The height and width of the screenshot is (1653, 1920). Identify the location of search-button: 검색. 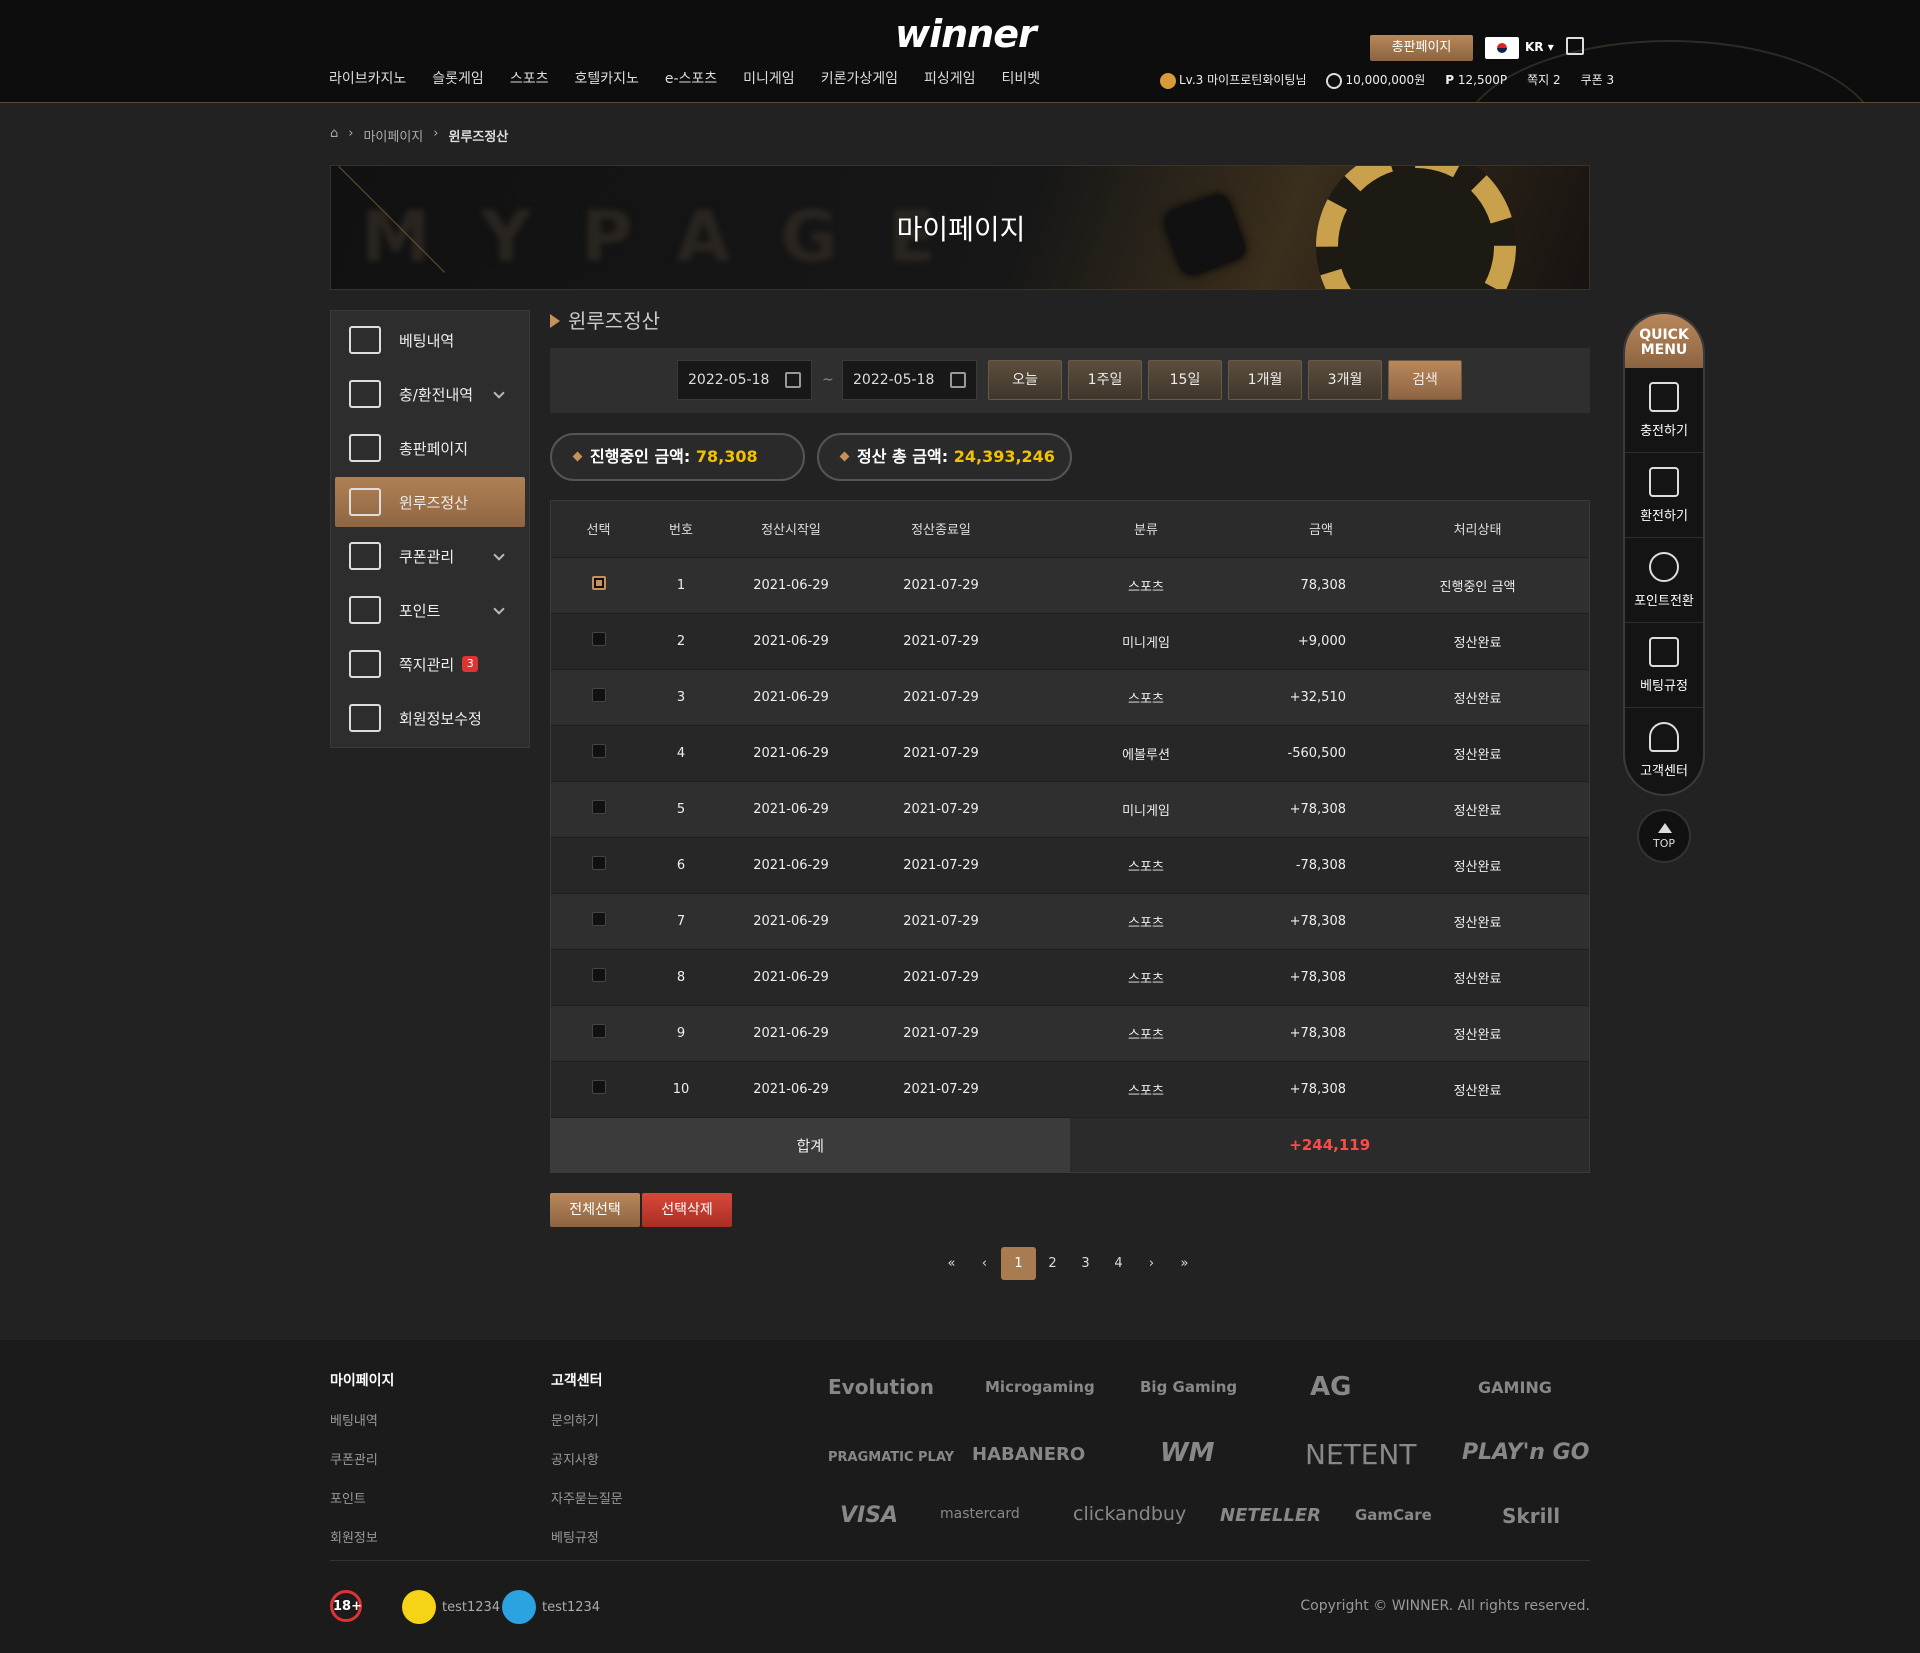
(1425, 380).